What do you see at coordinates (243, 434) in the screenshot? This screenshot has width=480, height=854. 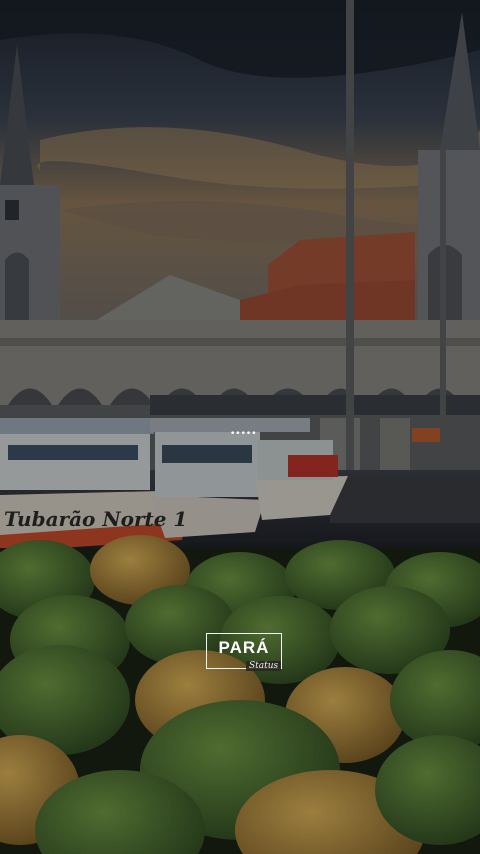 I see `story-progress-dots: •••••` at bounding box center [243, 434].